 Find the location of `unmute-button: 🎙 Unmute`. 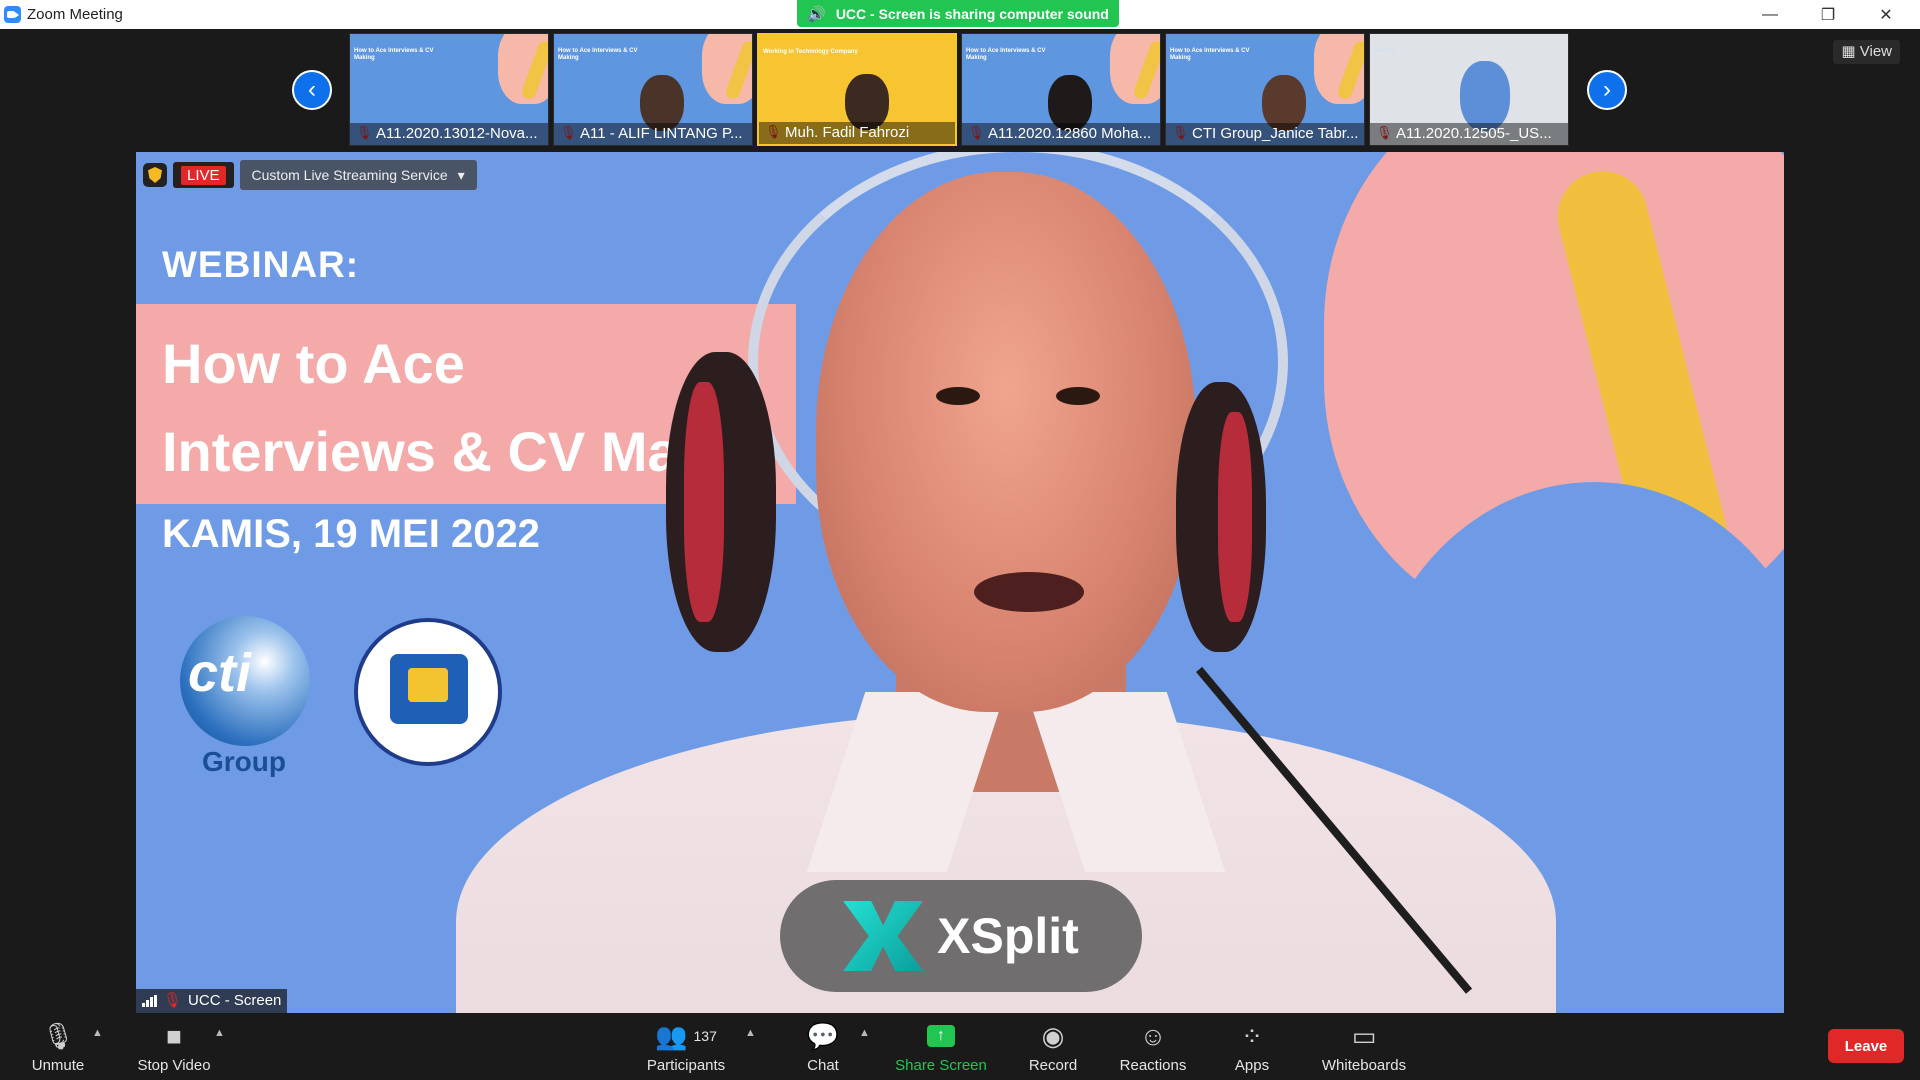

unmute-button: 🎙 Unmute is located at coordinates (58, 1046).